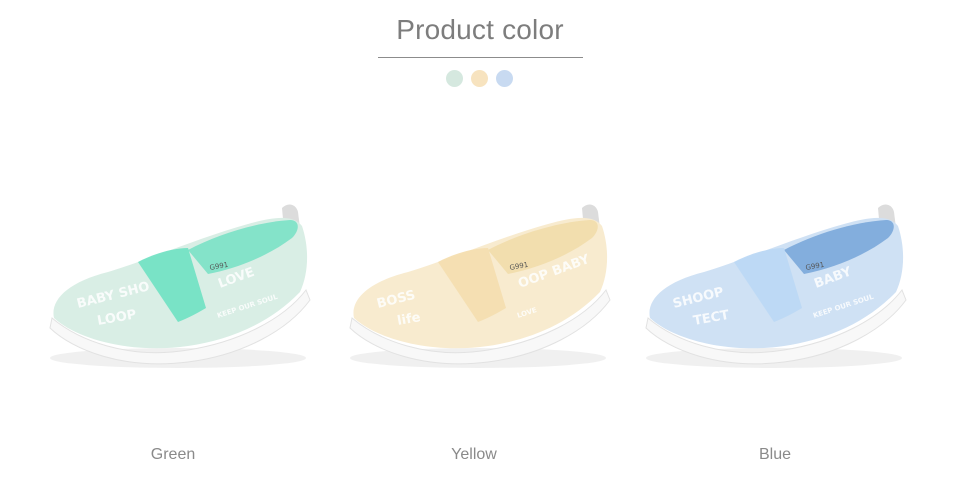 This screenshot has height=500, width=960. Describe the element at coordinates (454, 78) in the screenshot. I see `color-swatch-green` at that location.